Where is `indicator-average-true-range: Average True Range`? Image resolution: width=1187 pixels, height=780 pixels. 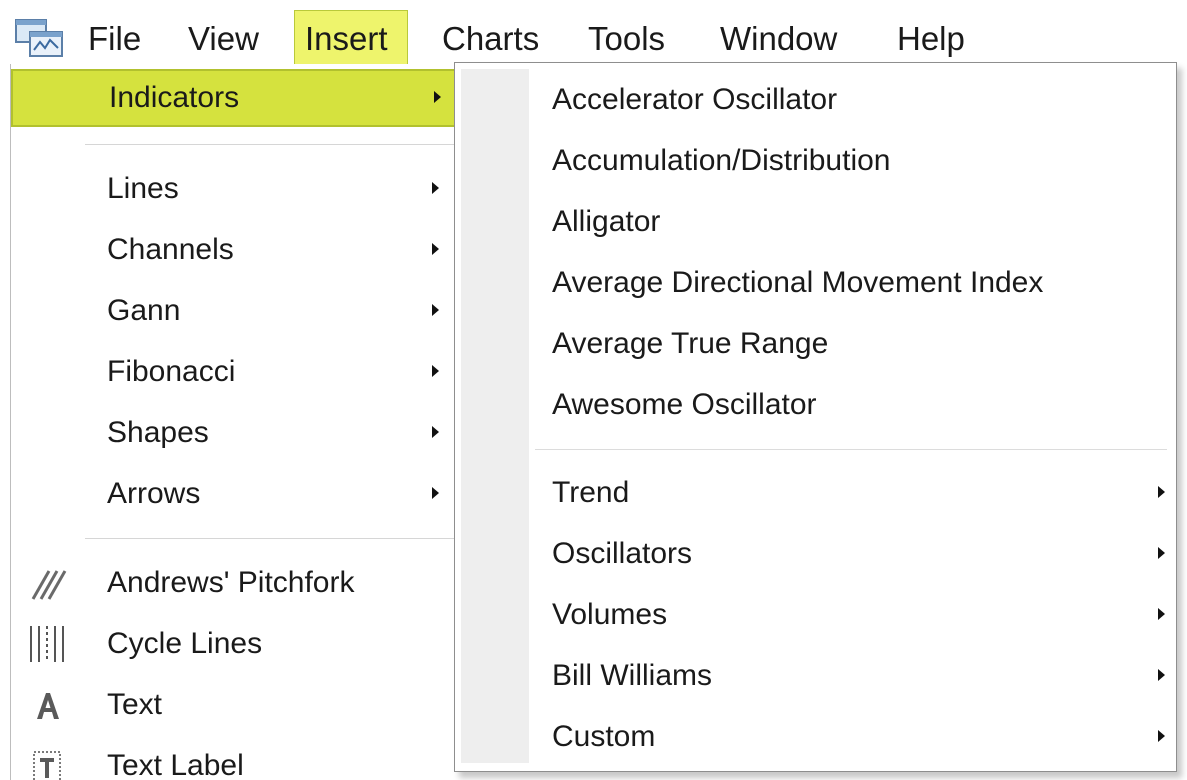 indicator-average-true-range: Average True Range is located at coordinates (815, 344).